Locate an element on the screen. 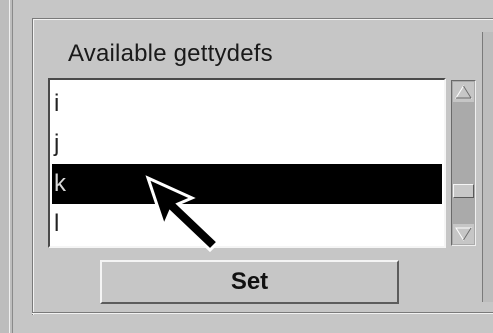 The image size is (493, 333). list-item-k: k is located at coordinates (247, 184).